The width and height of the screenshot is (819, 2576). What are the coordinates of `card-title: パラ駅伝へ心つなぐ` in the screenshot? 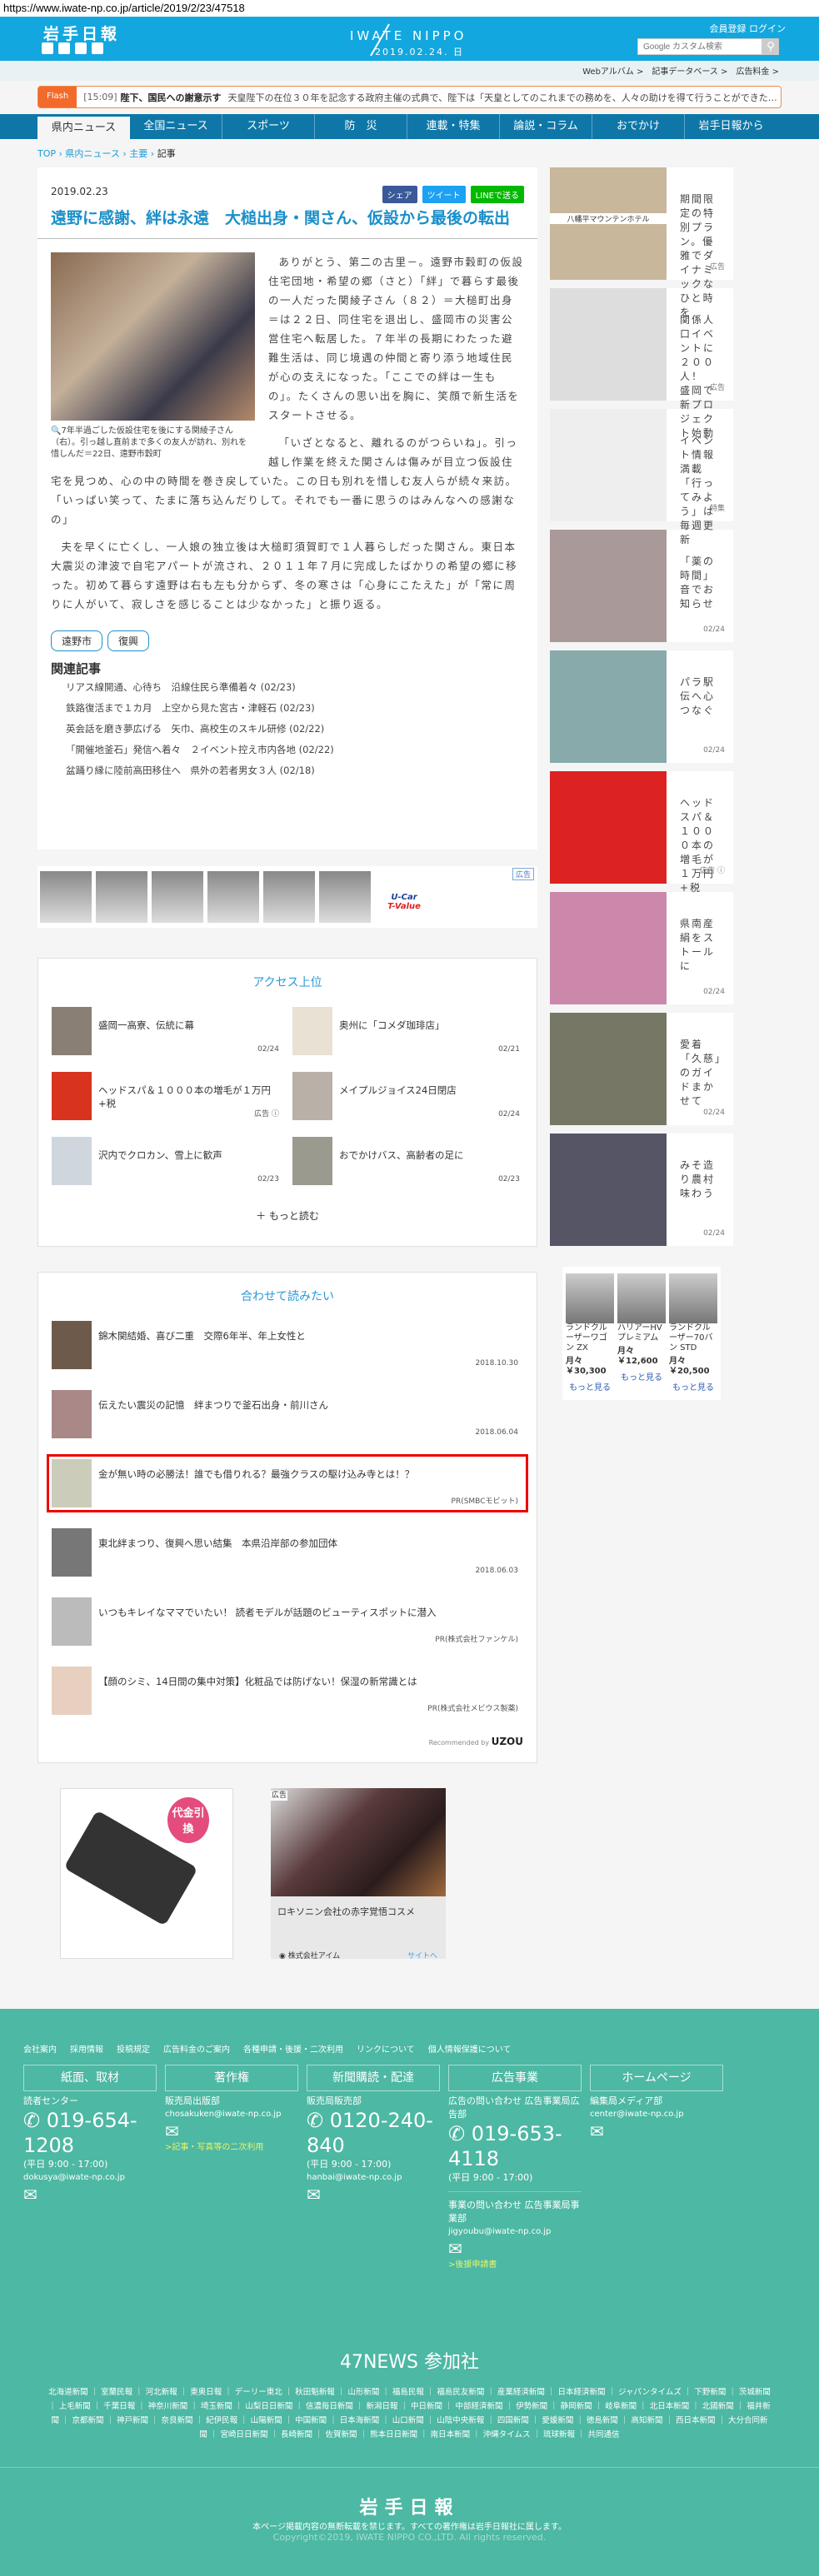 It's located at (702, 696).